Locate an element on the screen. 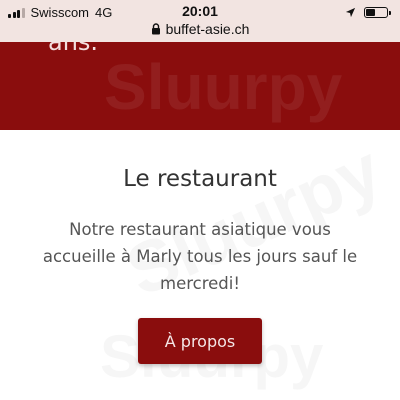 The height and width of the screenshot is (400, 400). url-text: buffet-asie.ch is located at coordinates (207, 29).